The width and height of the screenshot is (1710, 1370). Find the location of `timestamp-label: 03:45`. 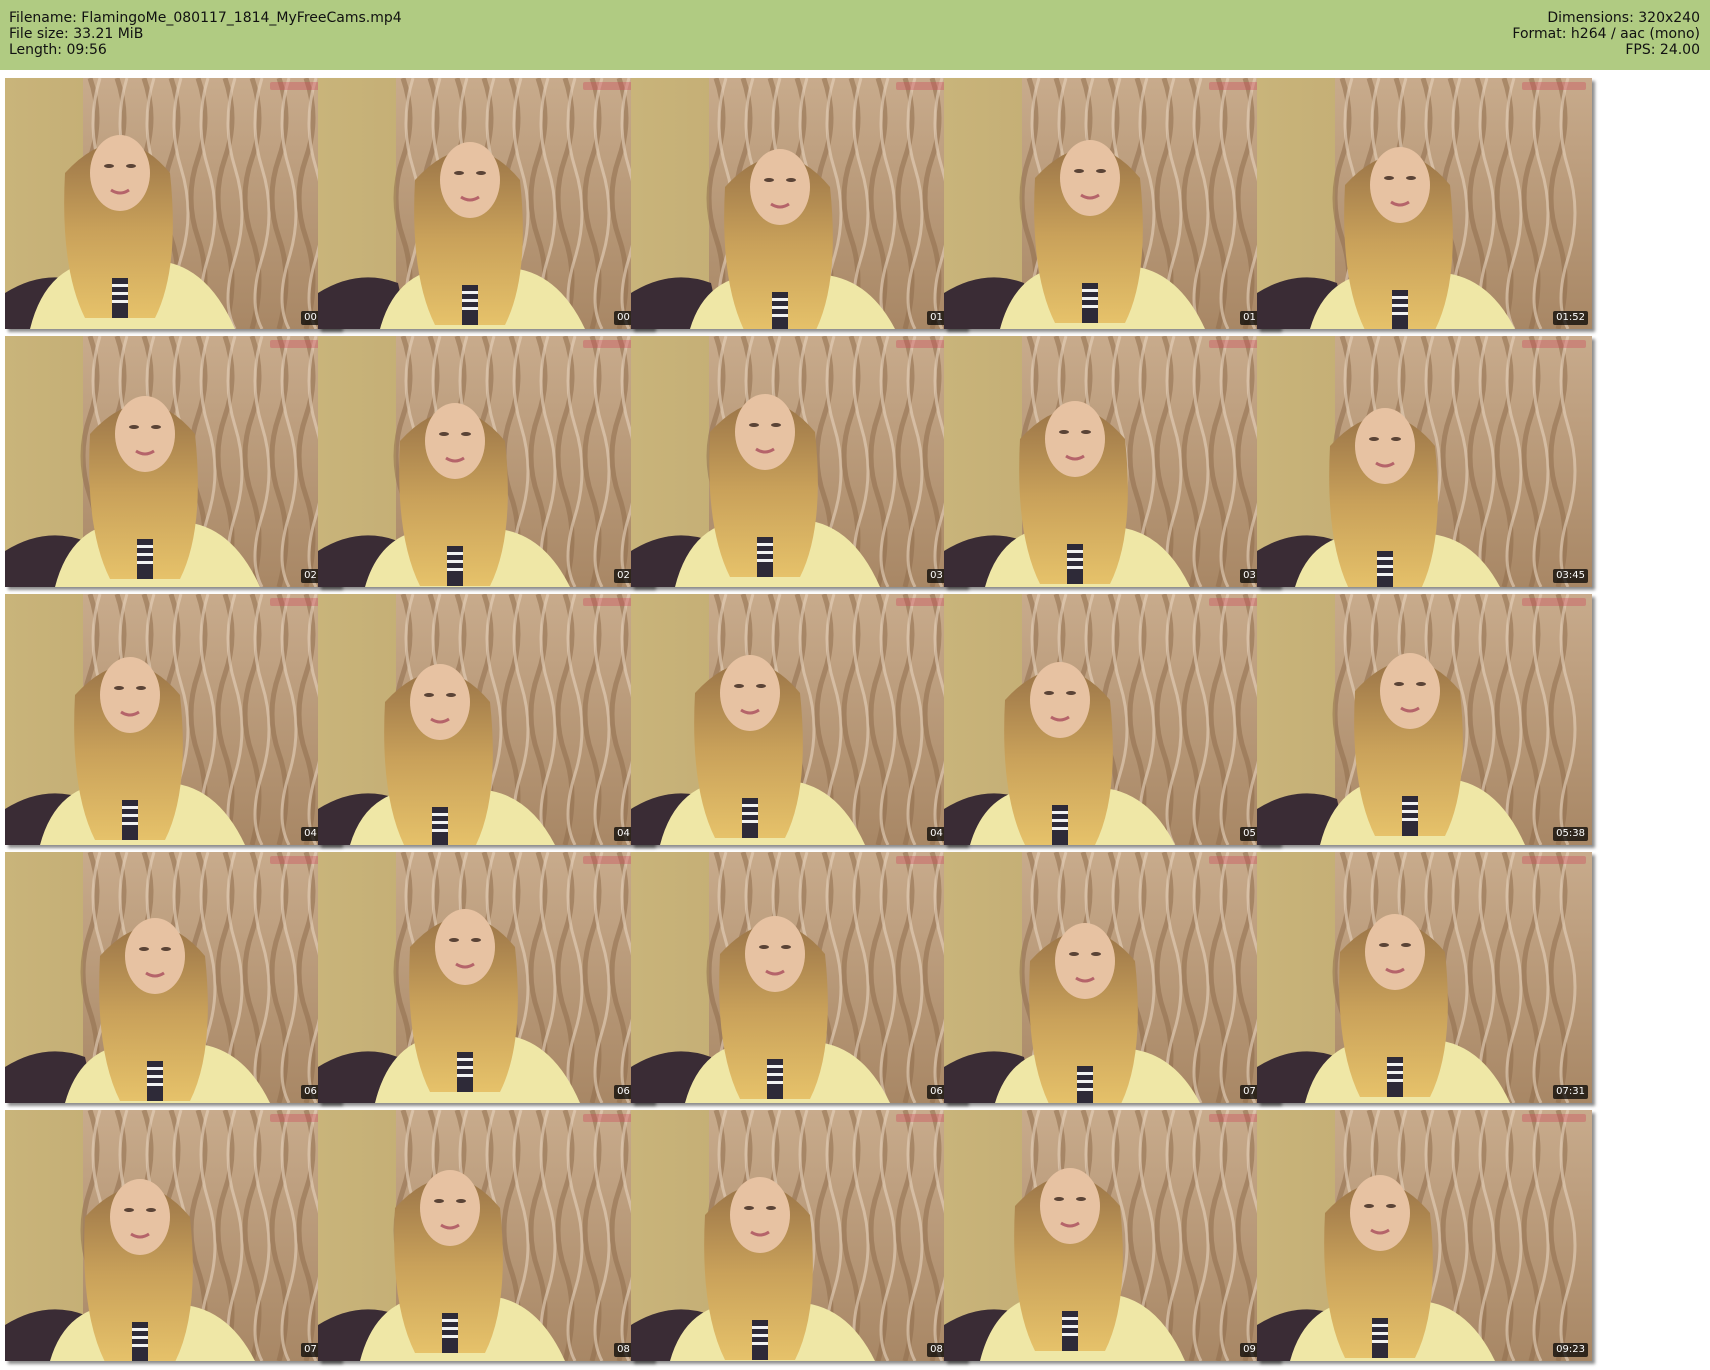

timestamp-label: 03:45 is located at coordinates (1570, 576).